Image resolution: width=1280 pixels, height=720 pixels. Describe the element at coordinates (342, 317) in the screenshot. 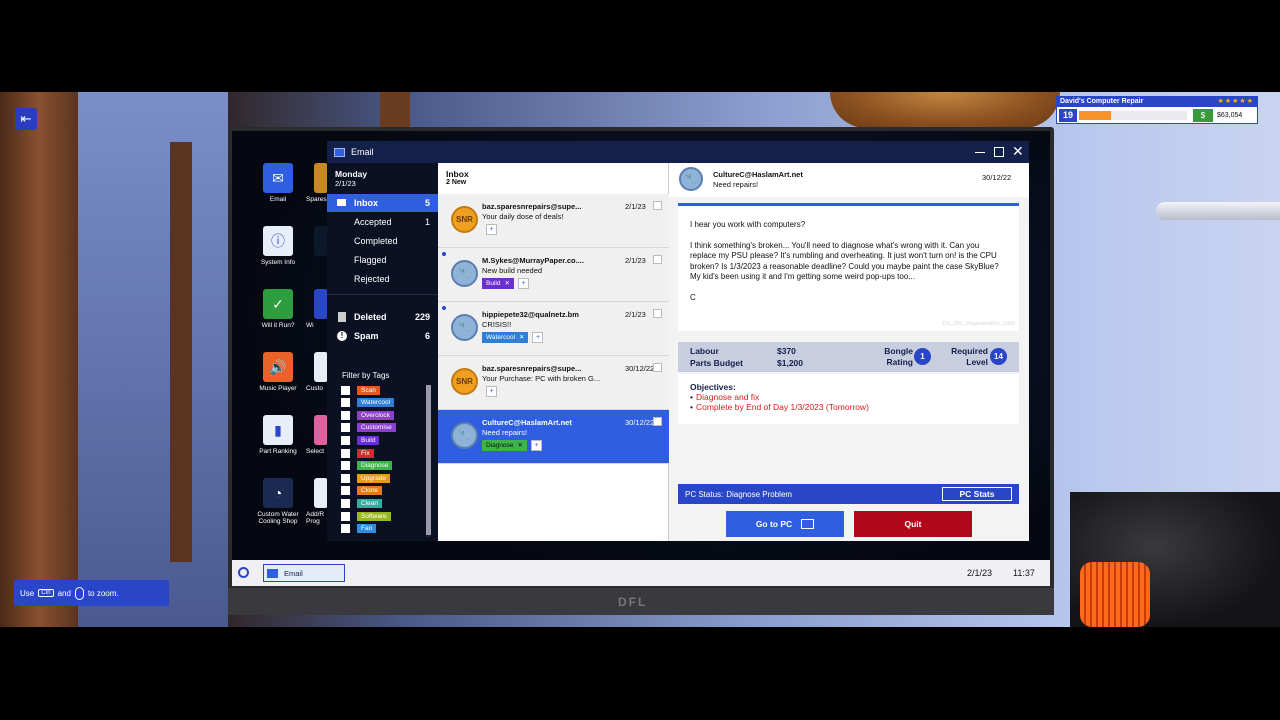

I see `trash-icon` at that location.